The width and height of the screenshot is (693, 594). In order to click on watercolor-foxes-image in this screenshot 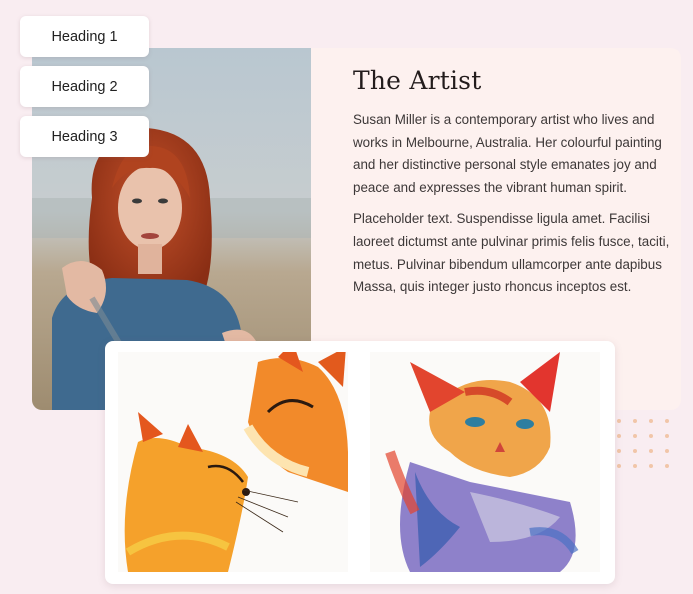, I will do `click(233, 462)`.